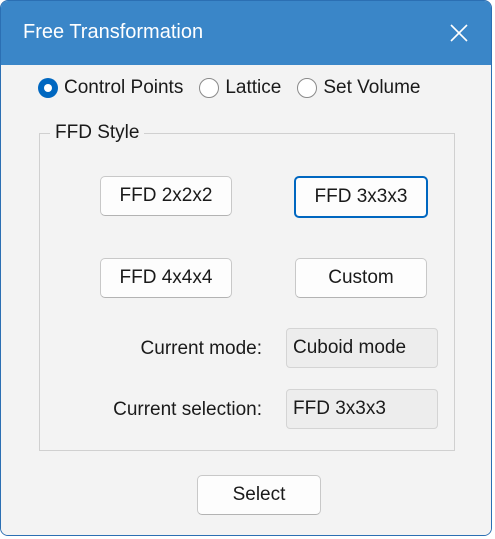 The width and height of the screenshot is (495, 539). Describe the element at coordinates (361, 197) in the screenshot. I see `ffd-3x3x3-button: FFD 3x3x3` at that location.